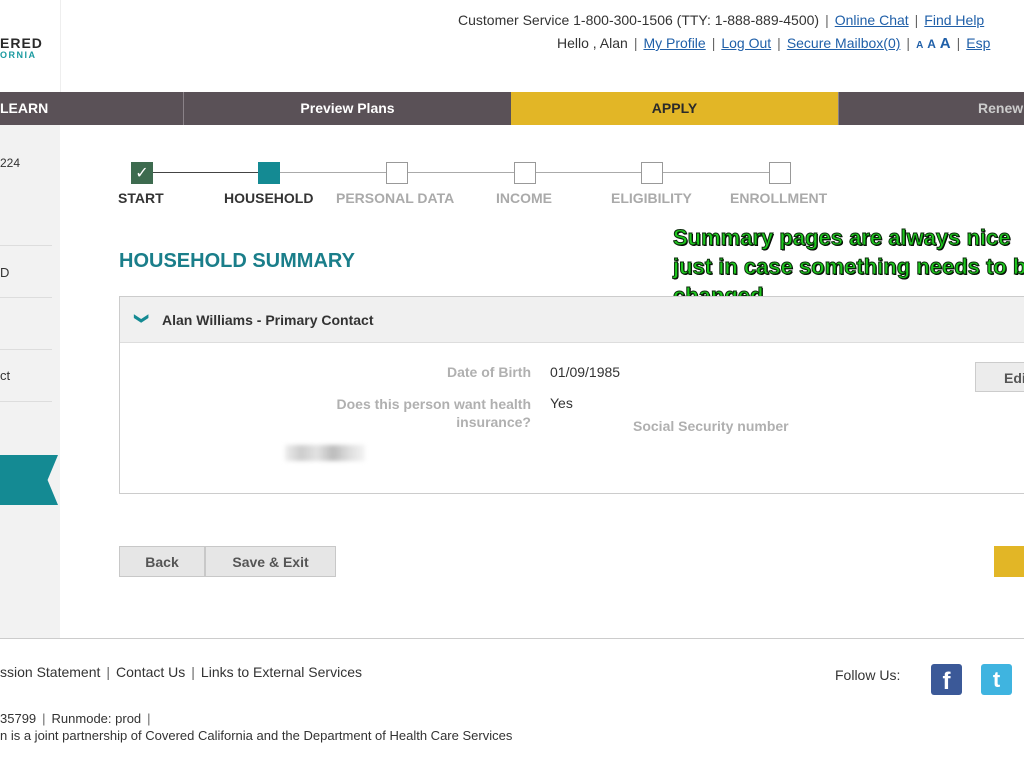 This screenshot has height=768, width=1024. Describe the element at coordinates (931, 44) in the screenshot. I see `font-size-medium: A` at that location.